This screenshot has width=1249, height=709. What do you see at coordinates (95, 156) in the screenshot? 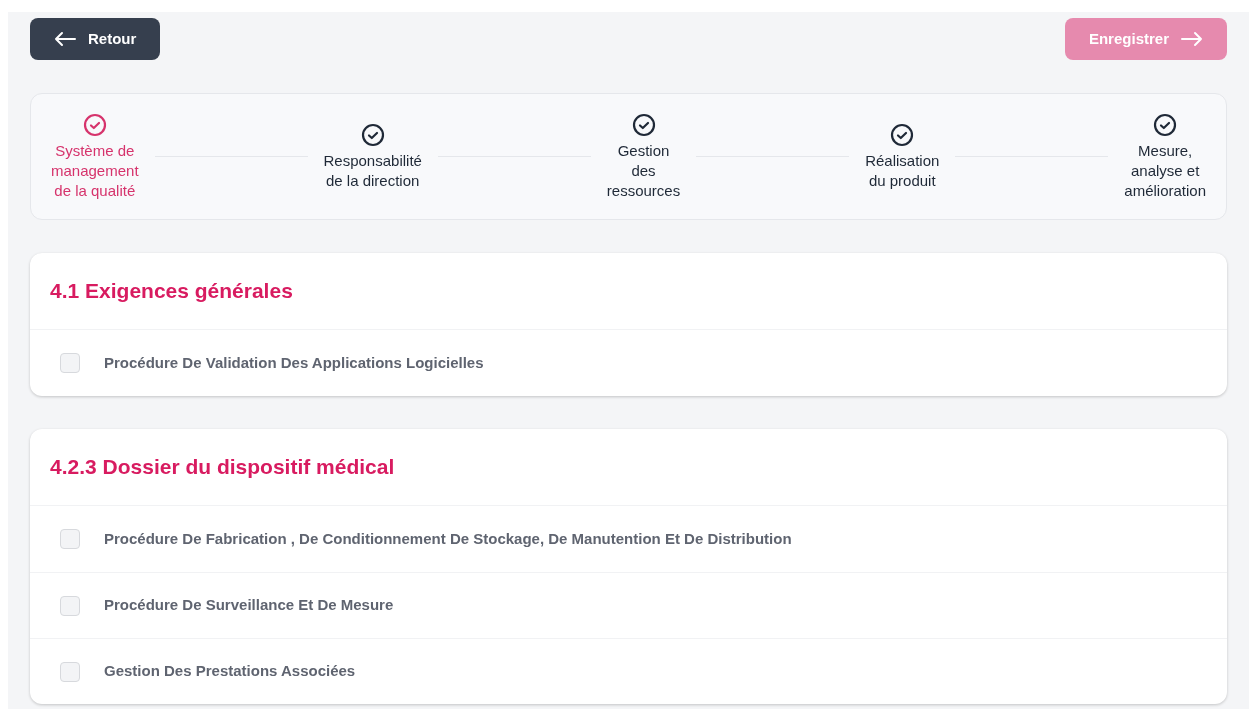
I see `step-tab: Système de management de la qualité` at bounding box center [95, 156].